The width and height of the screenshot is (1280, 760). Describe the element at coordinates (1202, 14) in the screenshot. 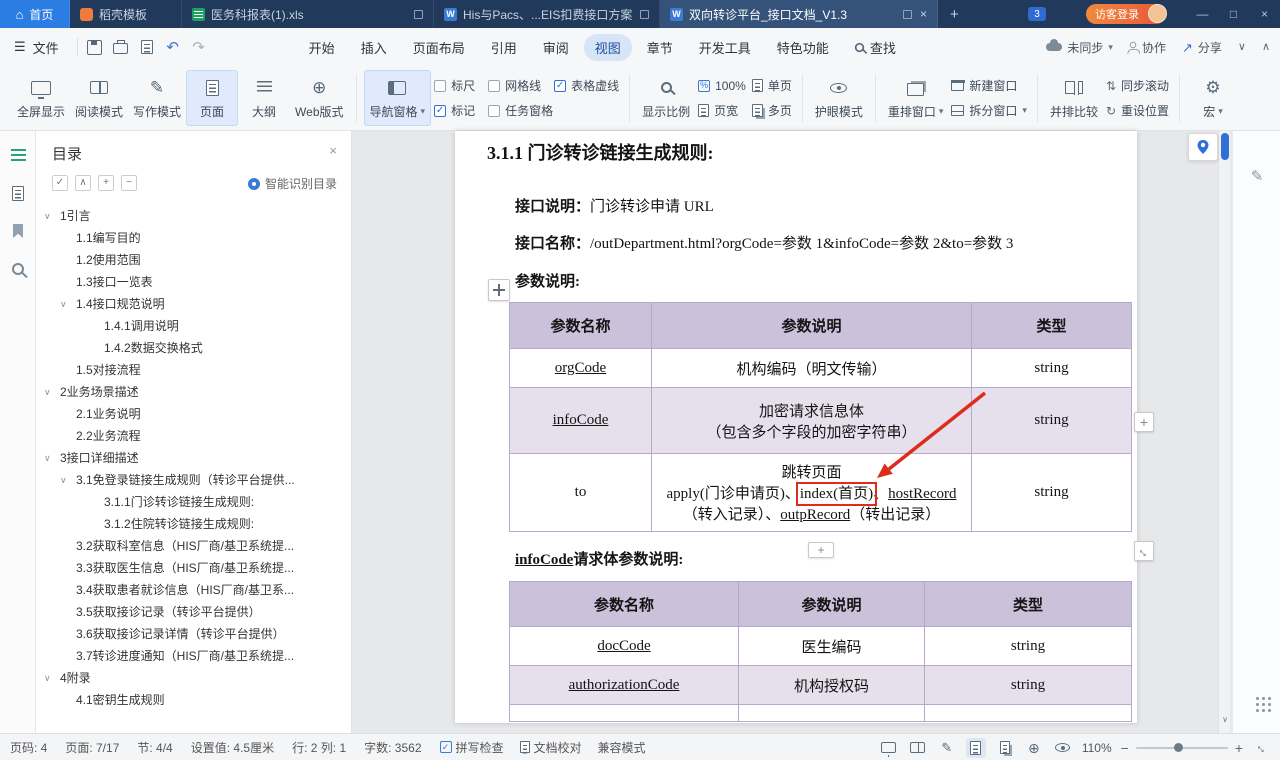

I see `minimize-button: —` at that location.